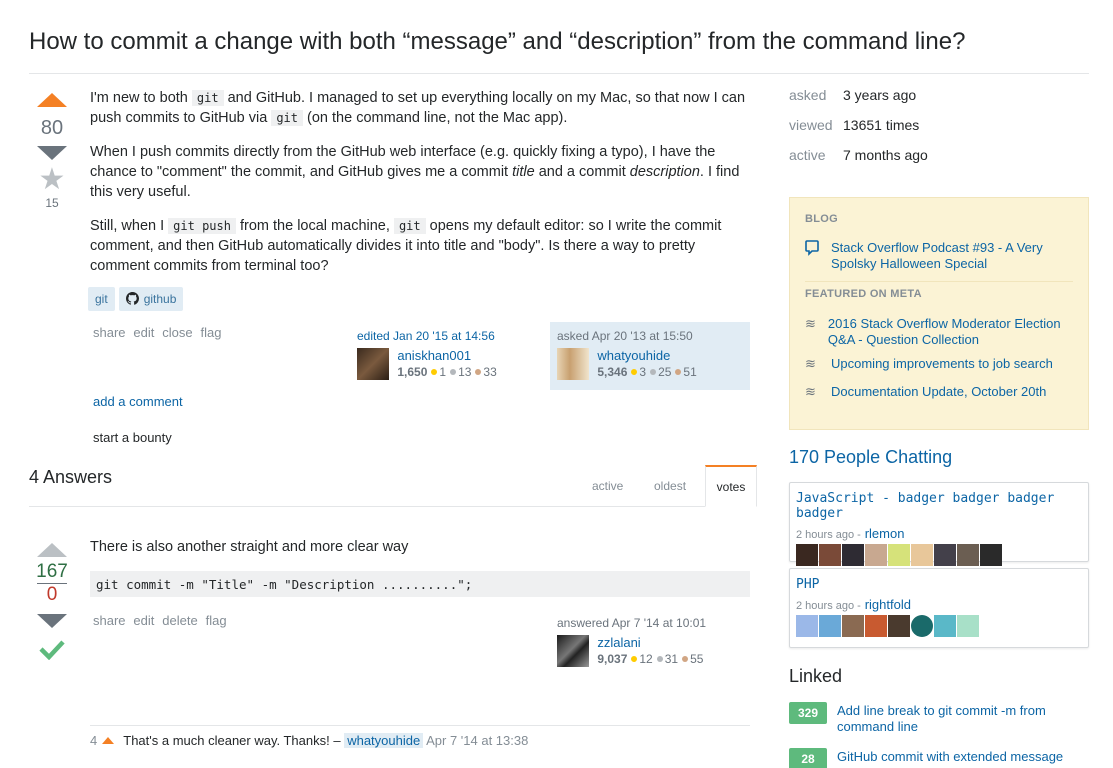 This screenshot has height=768, width=1113. What do you see at coordinates (384, 740) in the screenshot?
I see `comment-user: whatyouhide` at bounding box center [384, 740].